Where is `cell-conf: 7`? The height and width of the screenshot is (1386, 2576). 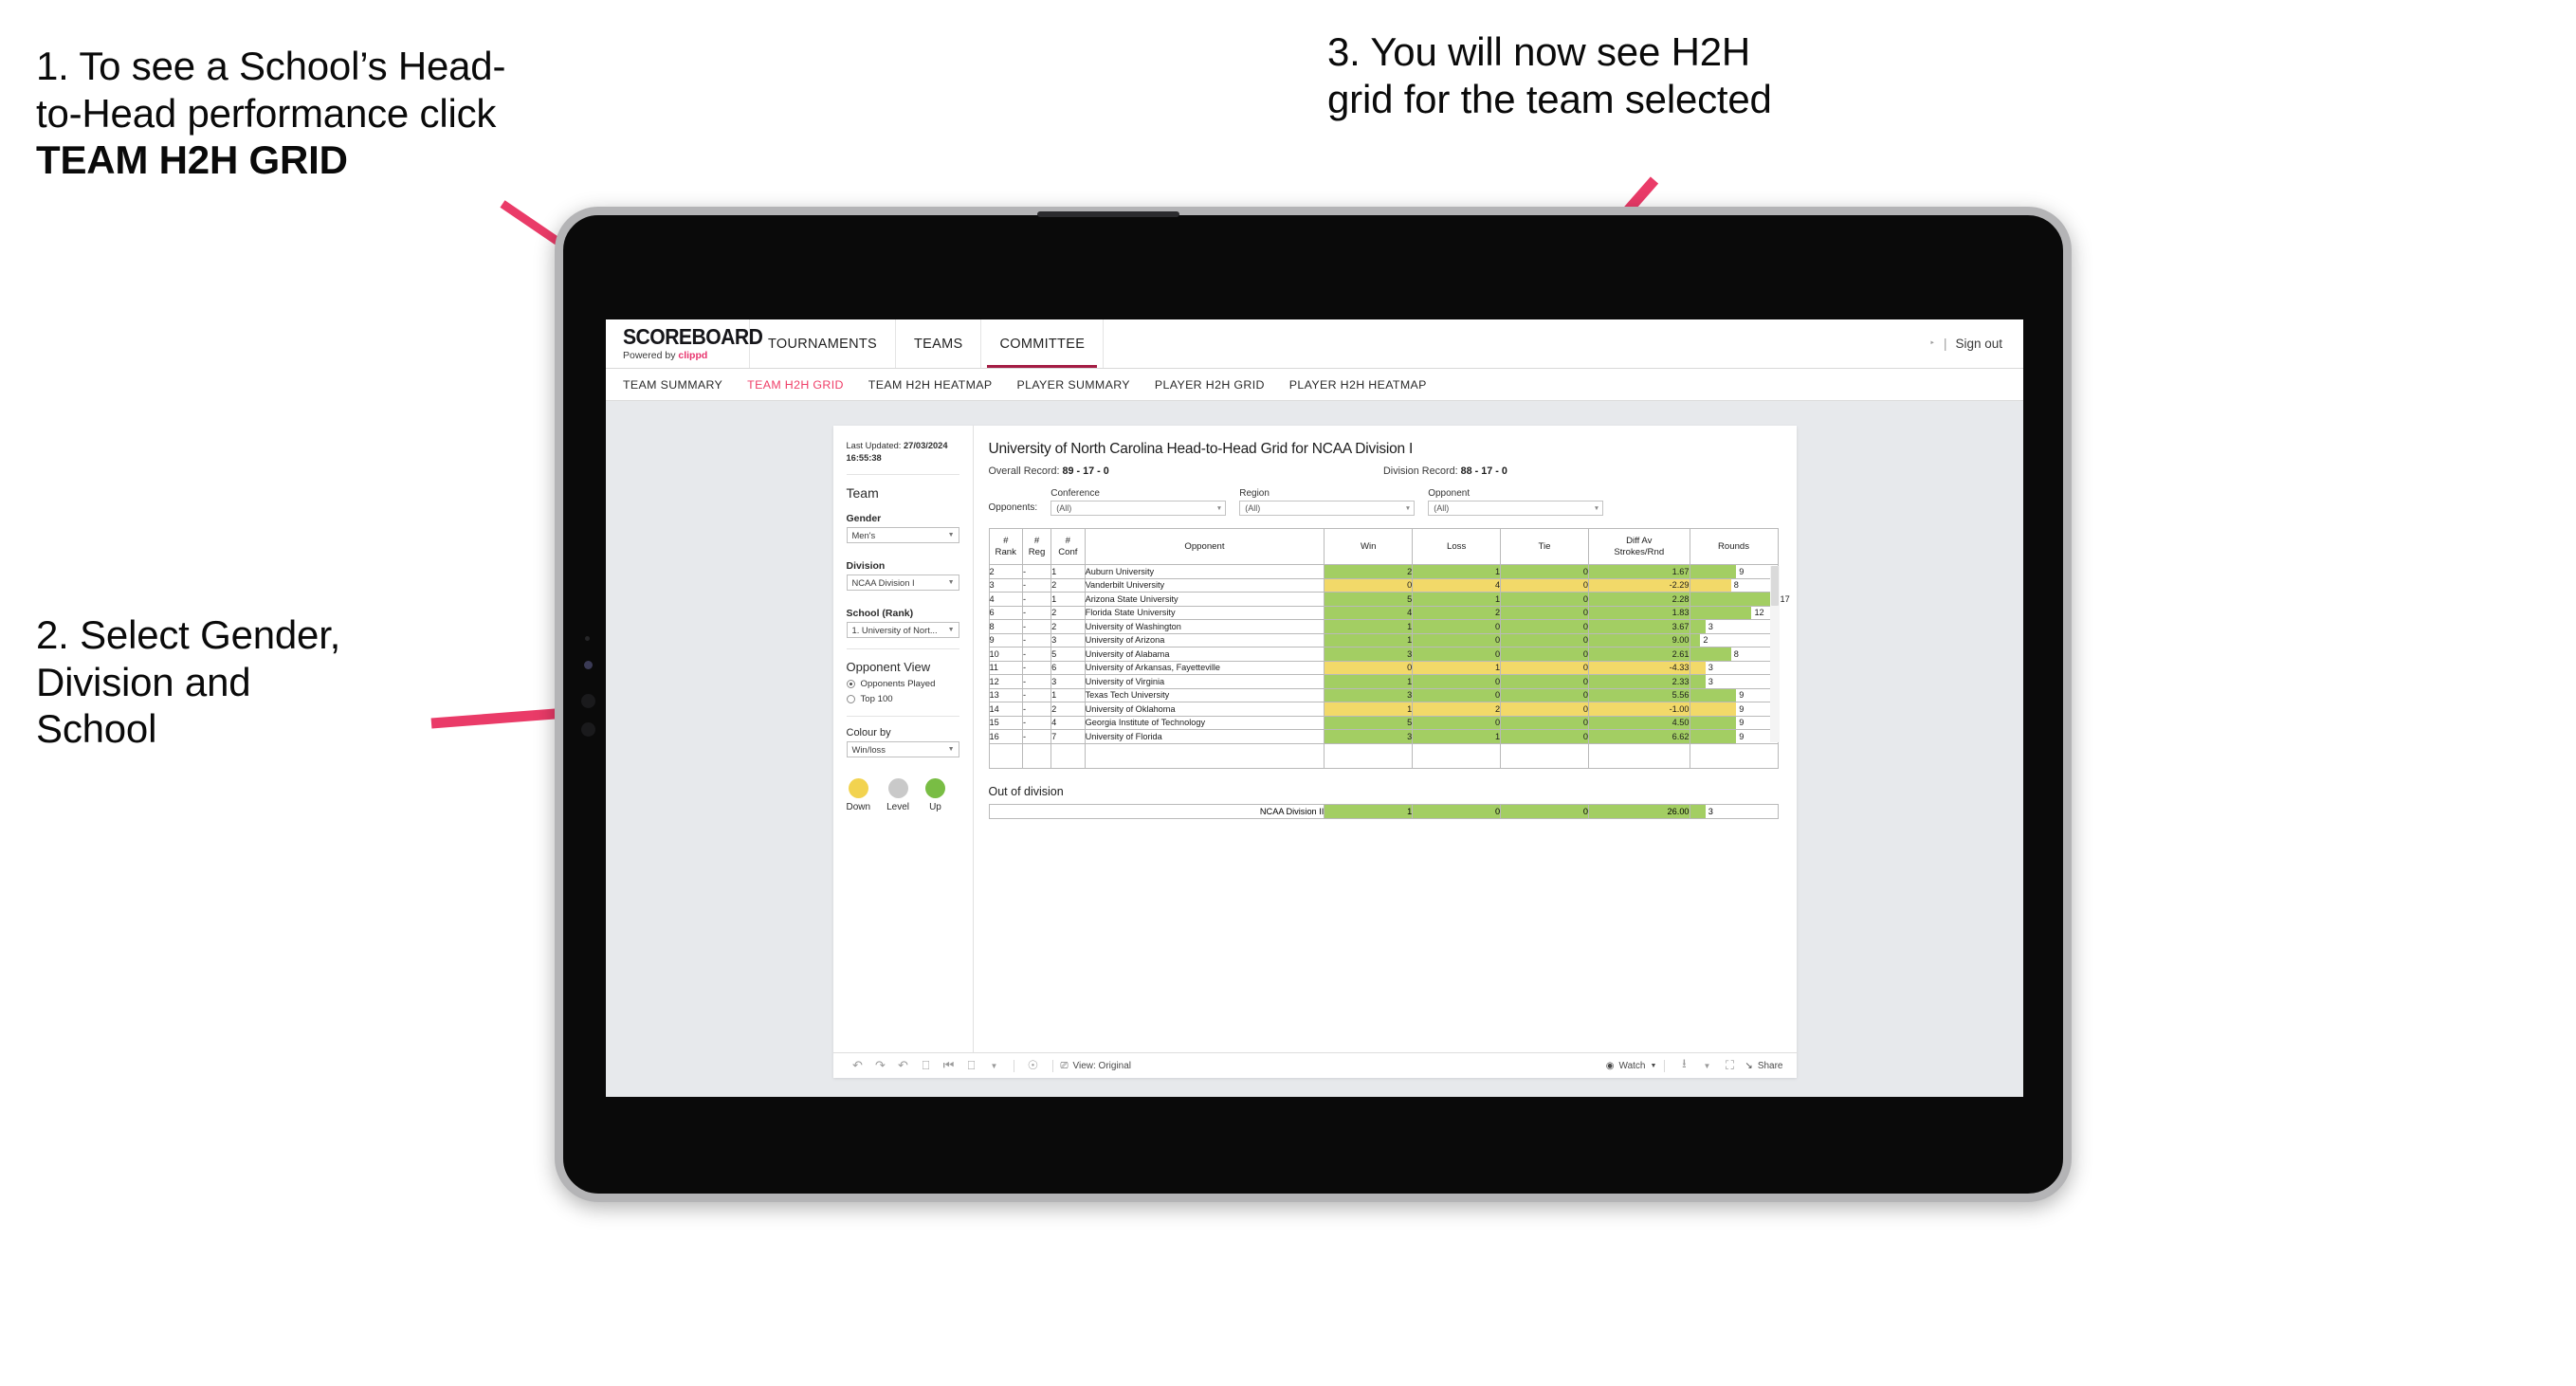 cell-conf: 7 is located at coordinates (1068, 737).